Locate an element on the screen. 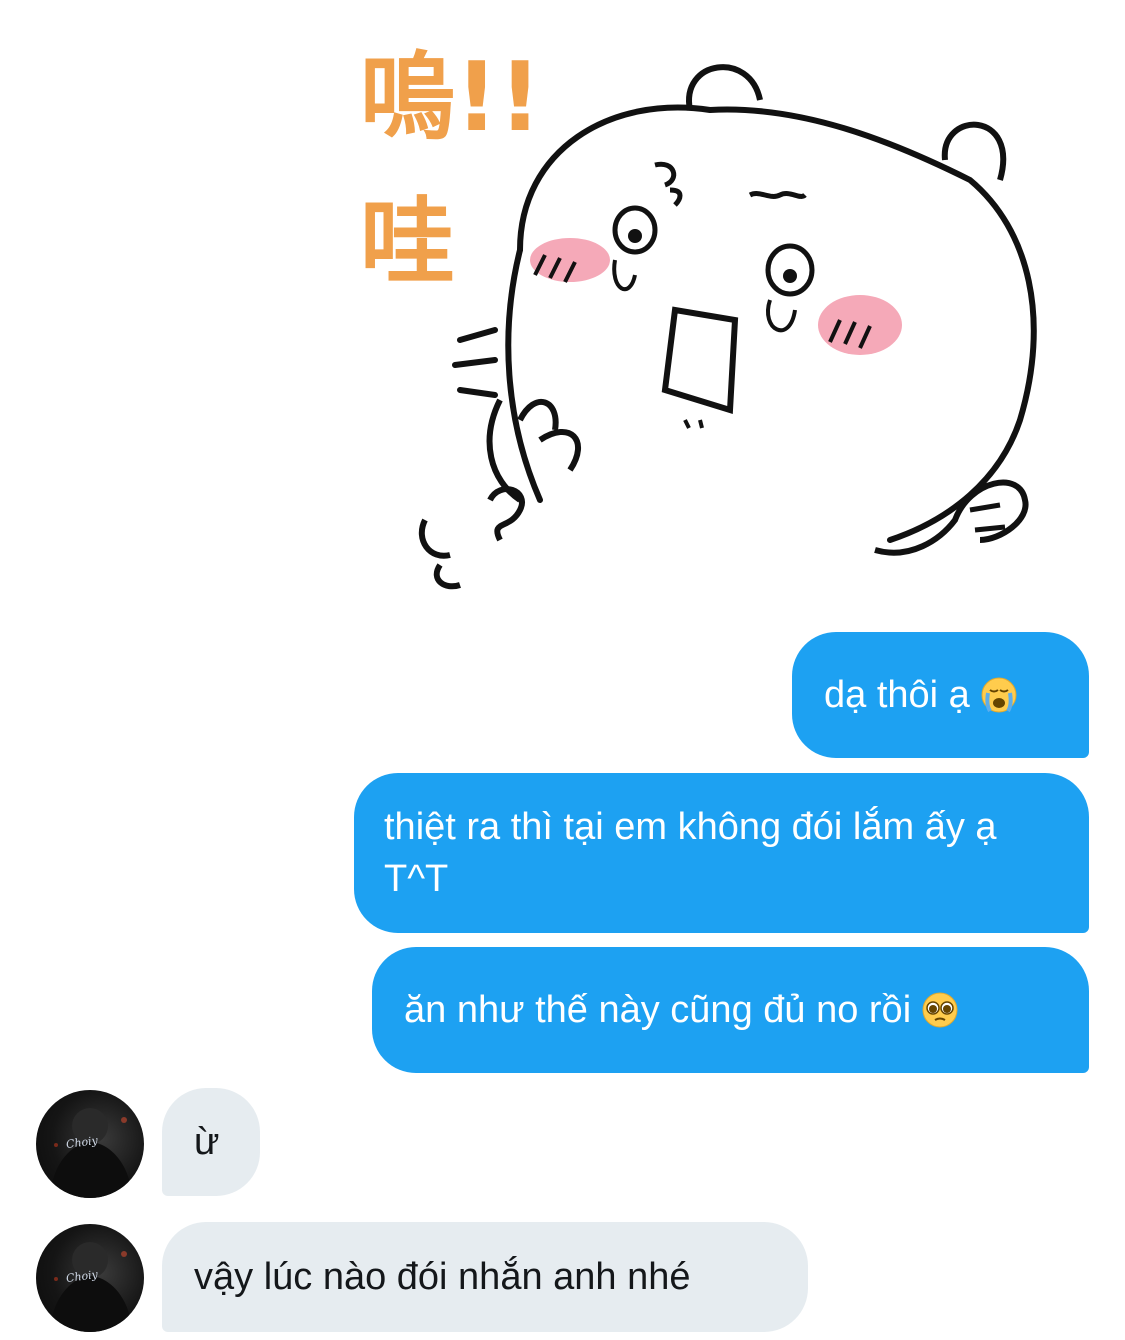  outgoing-message-bubble: ăn như thế này cũng đủ no rồi is located at coordinates (730, 1010).